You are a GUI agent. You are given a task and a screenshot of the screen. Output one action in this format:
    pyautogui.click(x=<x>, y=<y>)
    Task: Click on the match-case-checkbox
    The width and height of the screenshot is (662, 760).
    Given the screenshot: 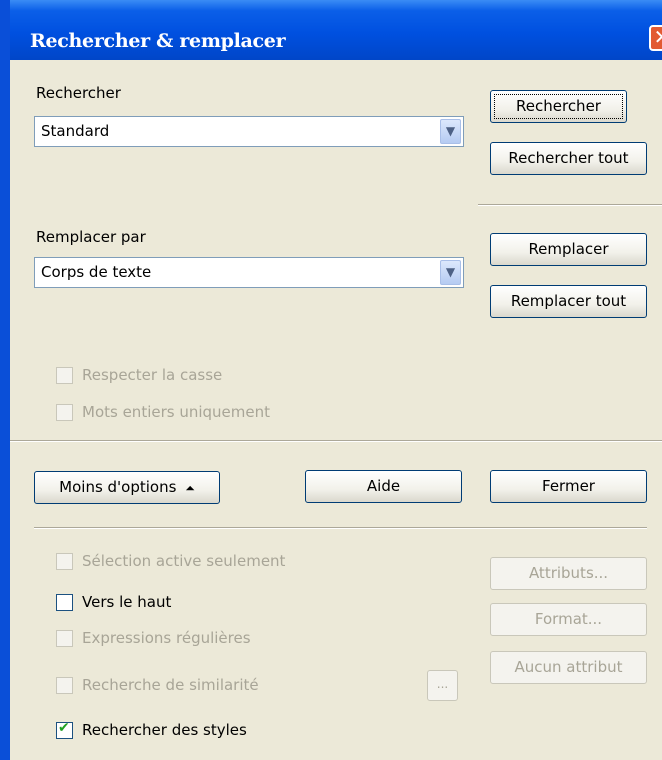 What is the action you would take?
    pyautogui.click(x=64, y=375)
    